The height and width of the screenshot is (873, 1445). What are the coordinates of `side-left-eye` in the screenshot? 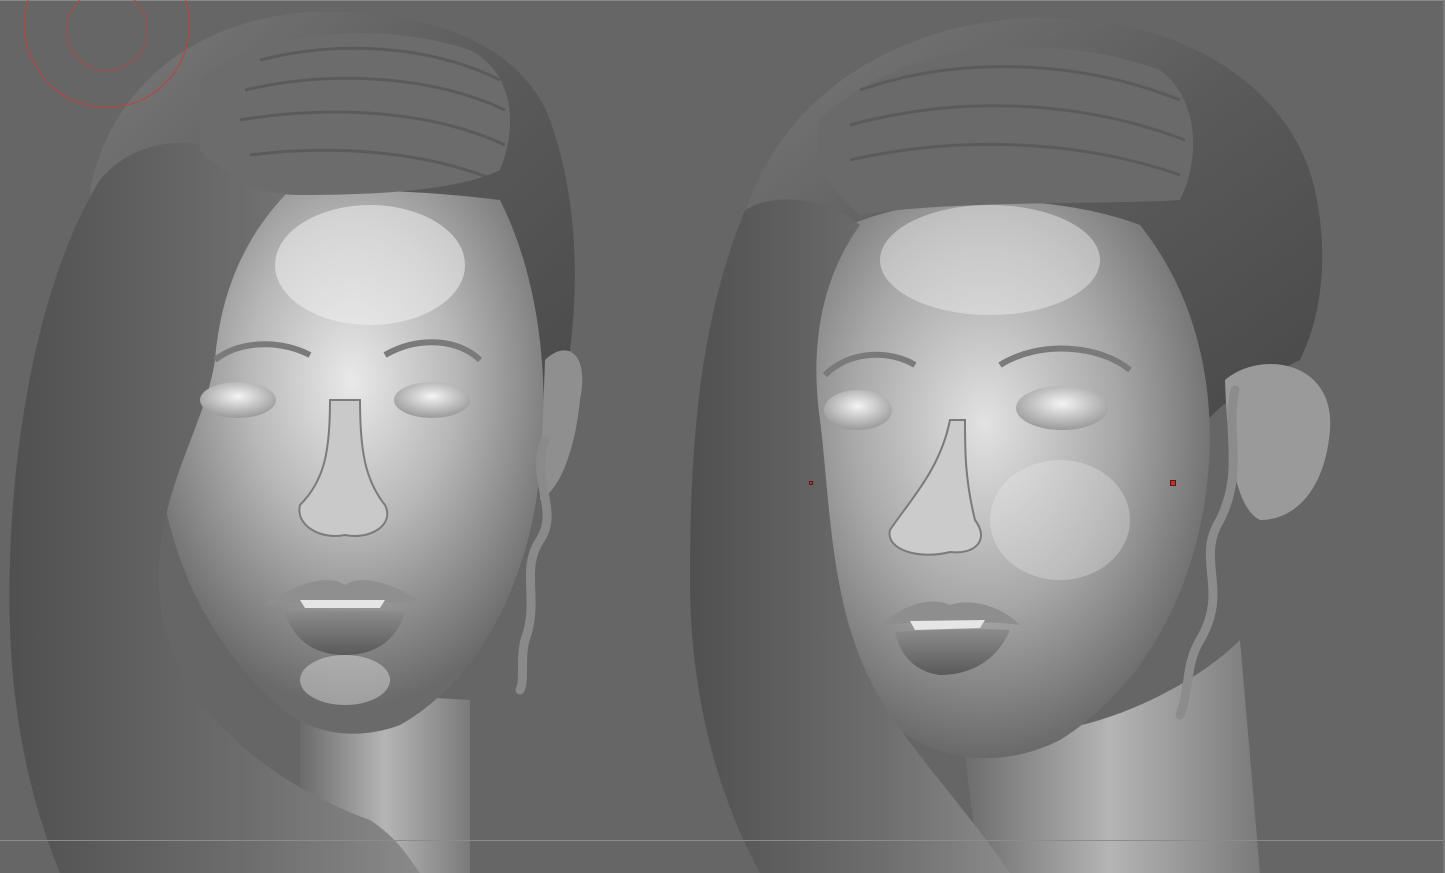 It's located at (858, 410).